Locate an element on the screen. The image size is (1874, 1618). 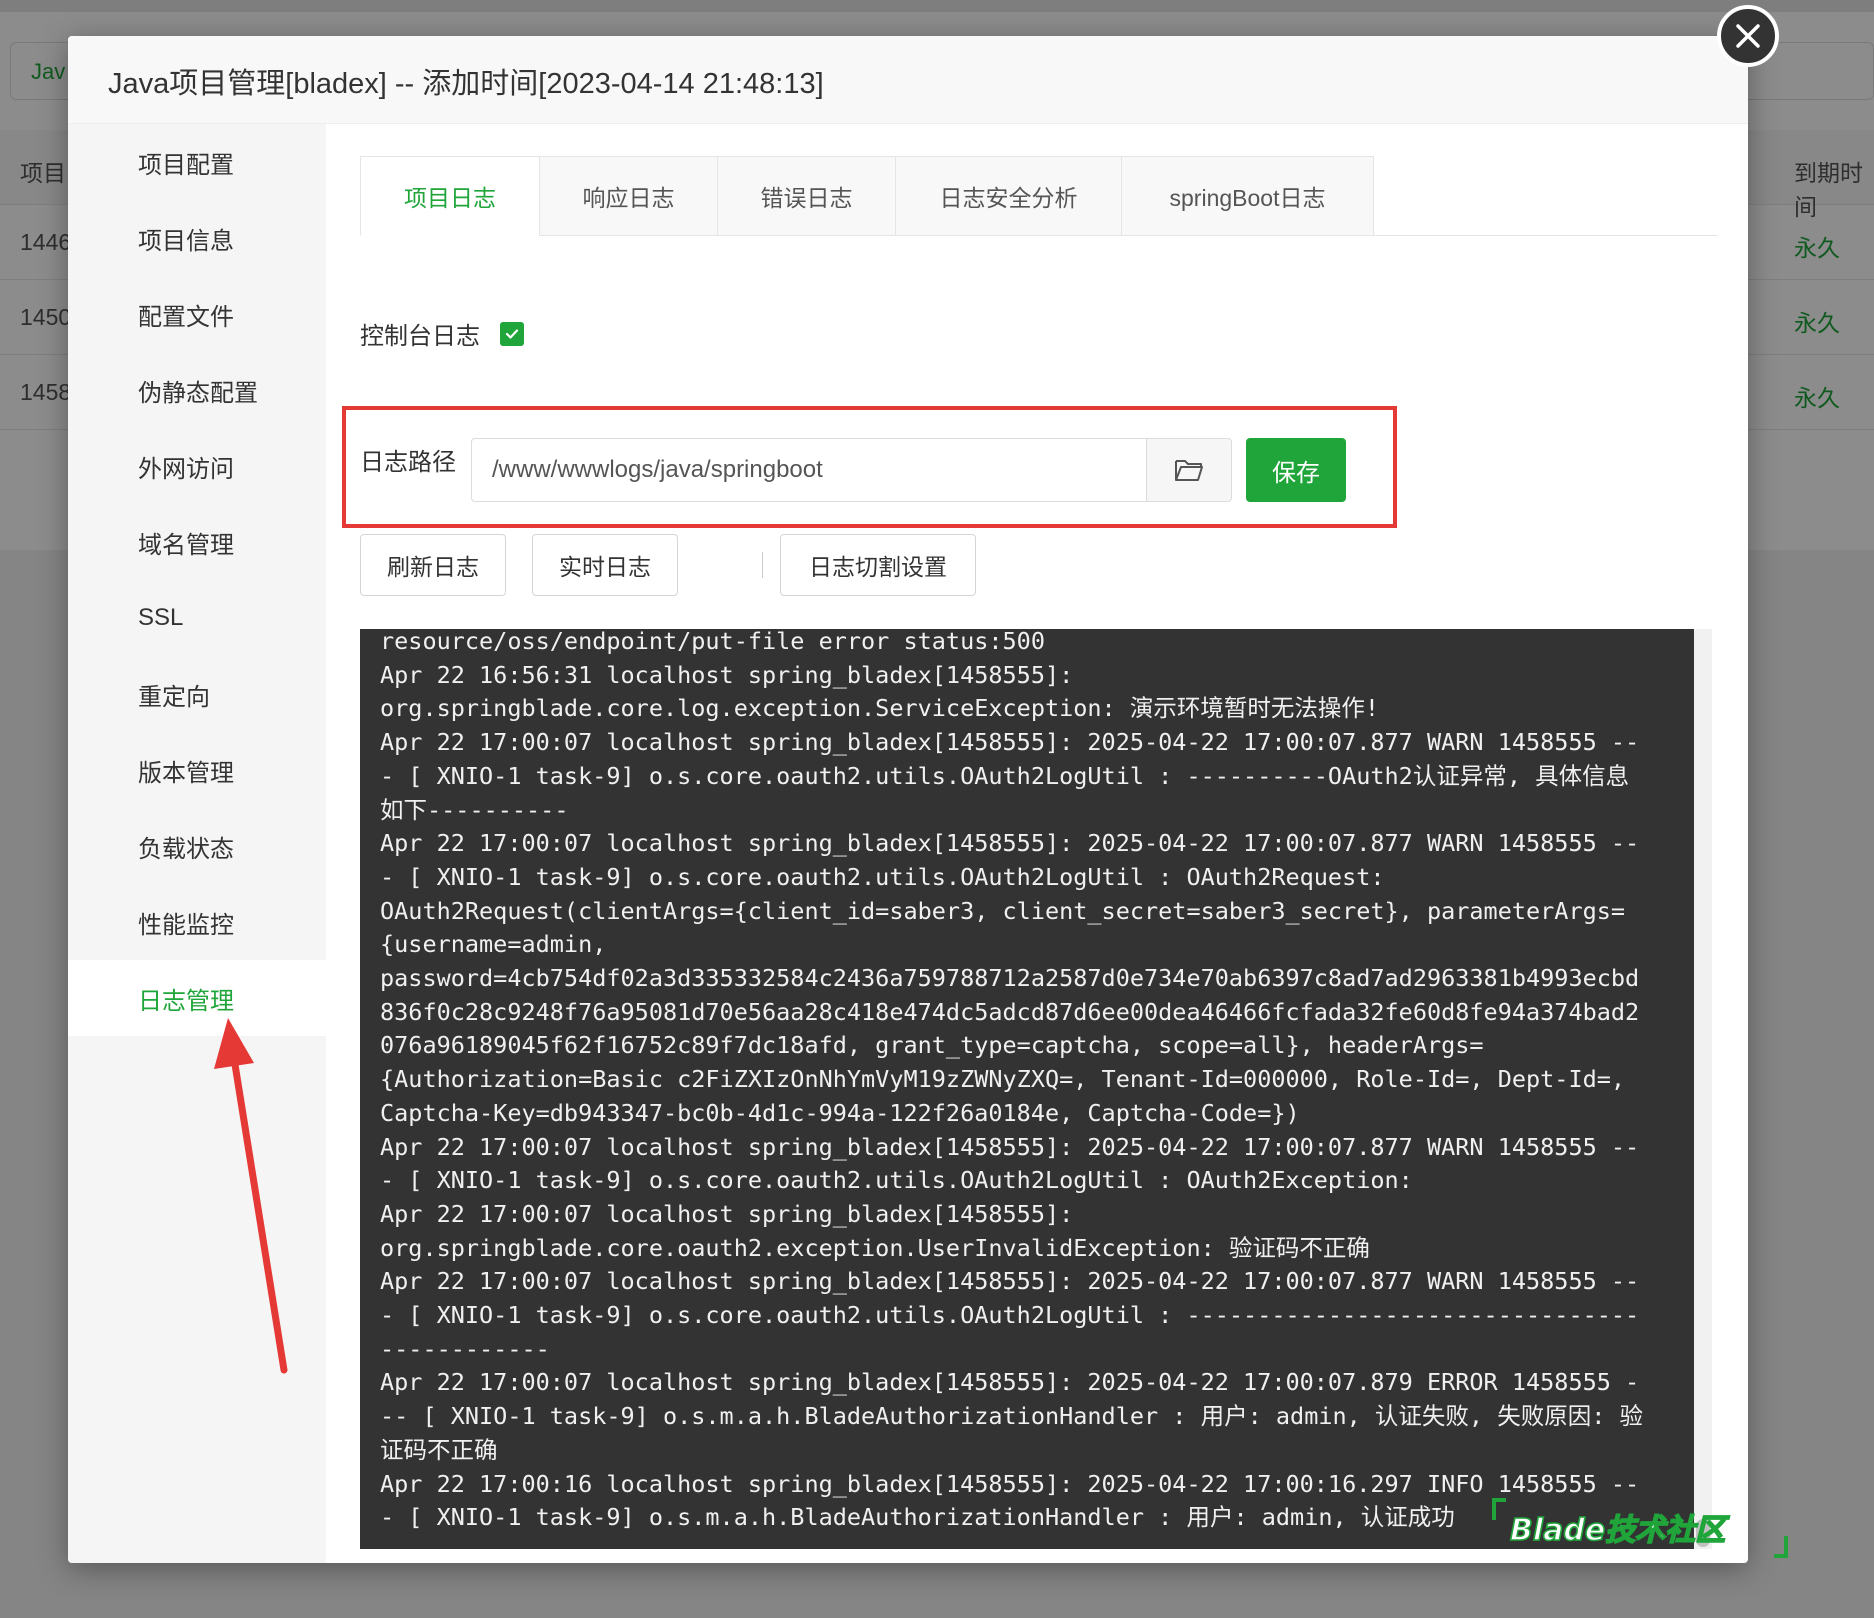
log-line: ------------ is located at coordinates (465, 1348).